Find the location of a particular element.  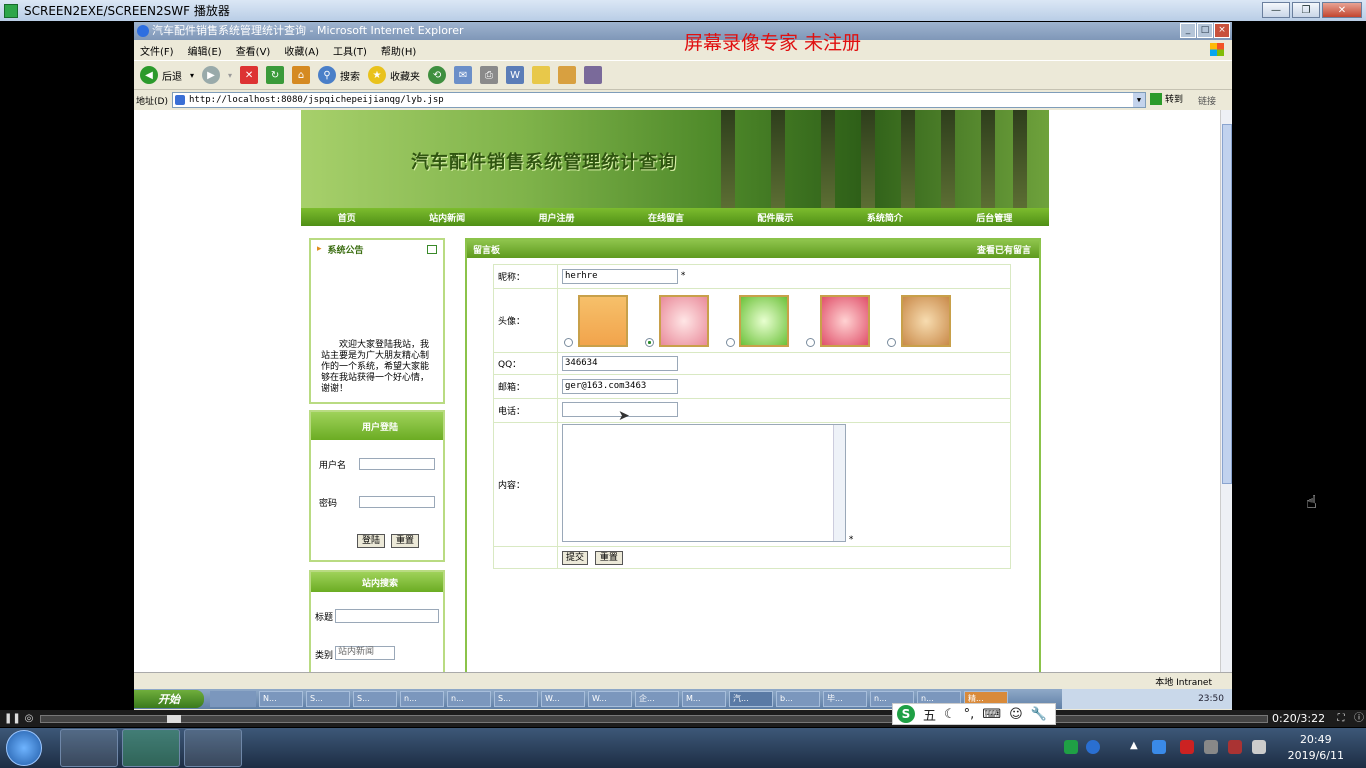

mail-icon: ✉ is located at coordinates (463, 75).